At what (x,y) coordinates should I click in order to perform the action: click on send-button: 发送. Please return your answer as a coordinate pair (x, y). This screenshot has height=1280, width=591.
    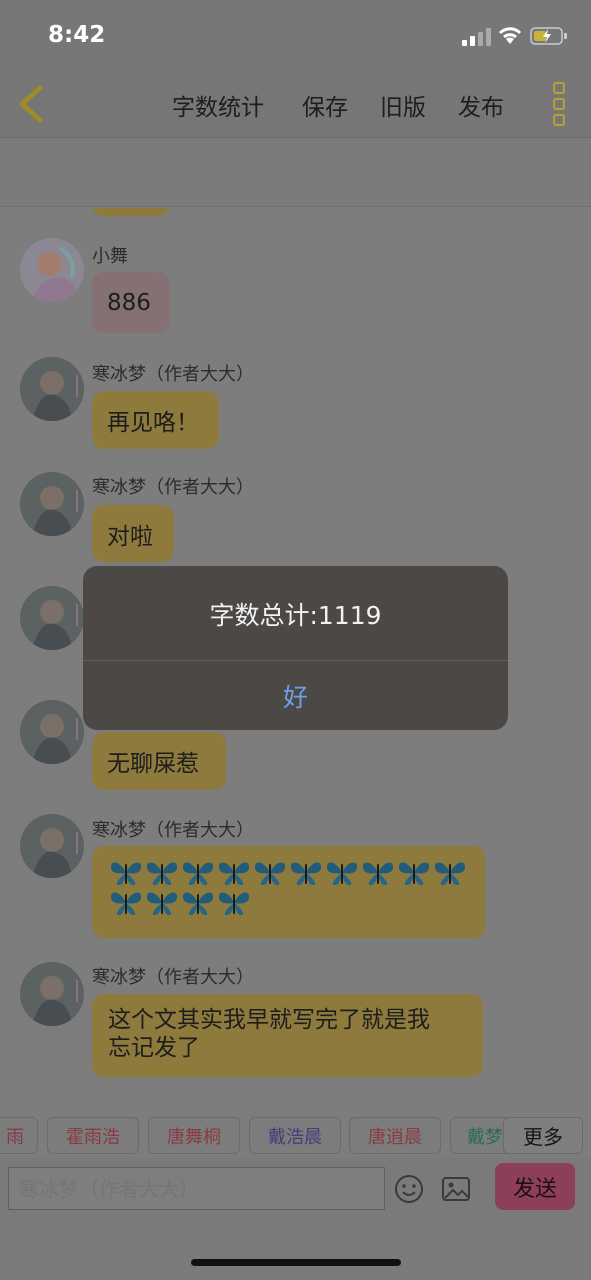
    Looking at the image, I should click on (535, 1186).